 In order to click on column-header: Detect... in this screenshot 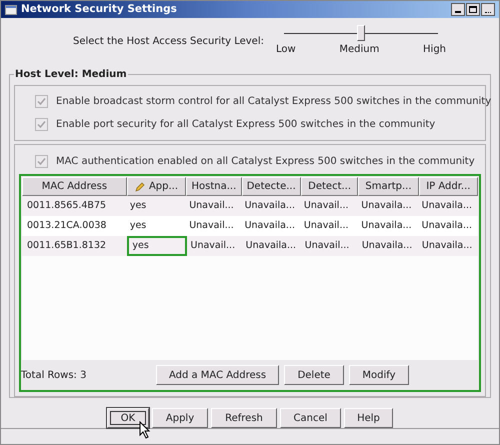, I will do `click(329, 186)`.